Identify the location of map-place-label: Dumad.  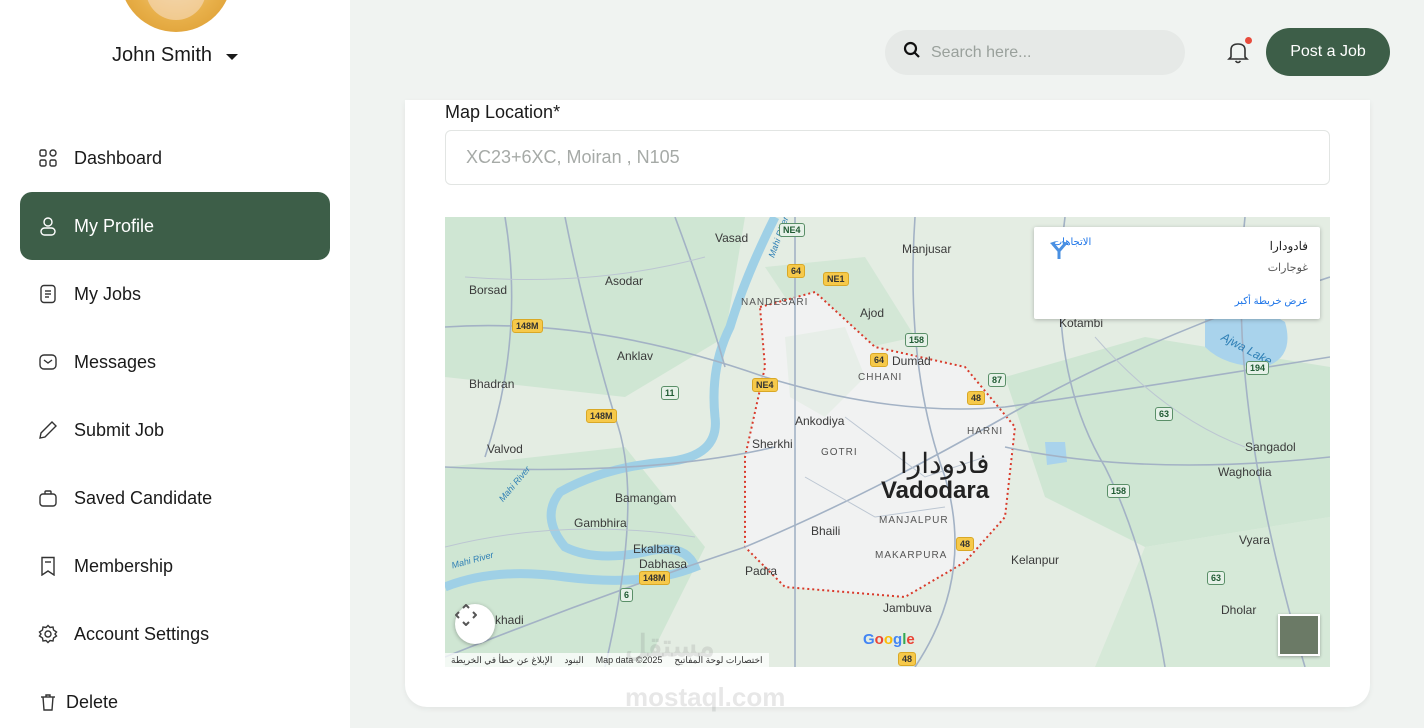
(911, 361).